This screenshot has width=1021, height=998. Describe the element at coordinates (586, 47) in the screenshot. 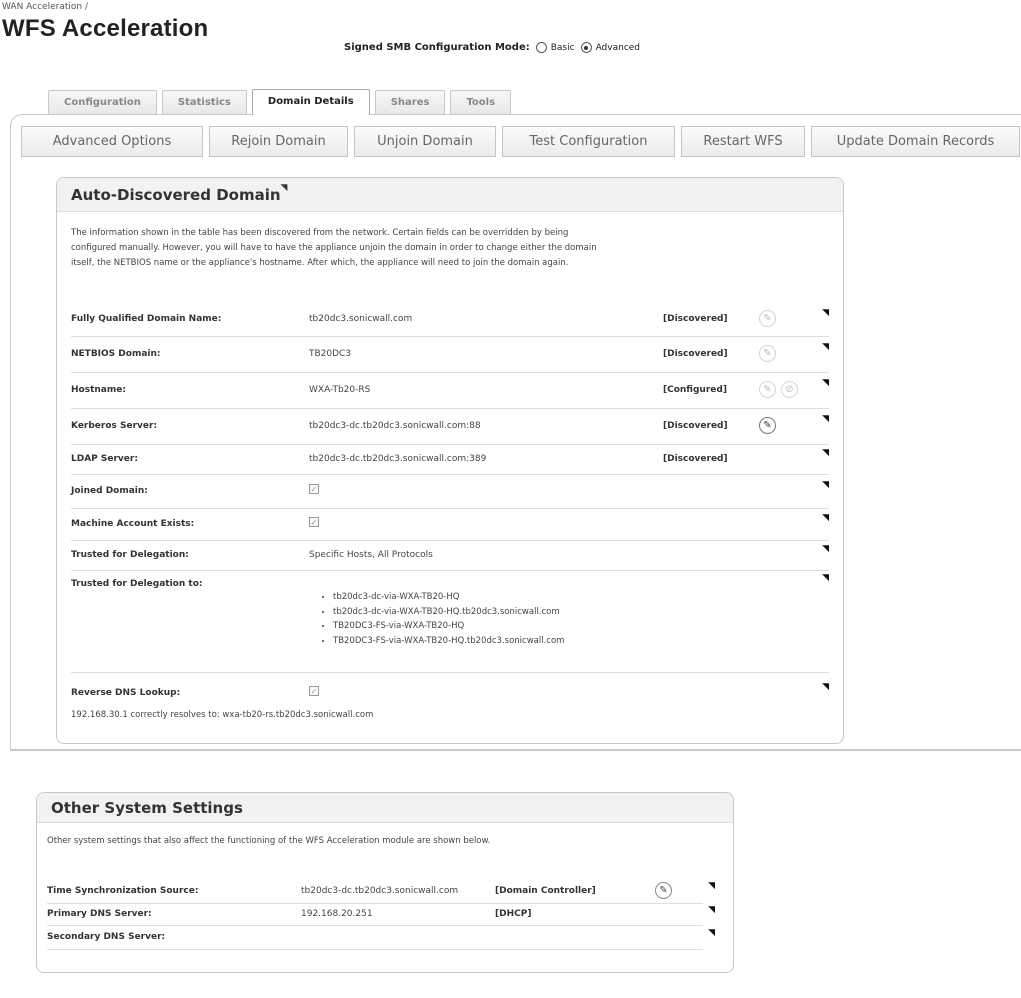

I see `radio-advanced` at that location.